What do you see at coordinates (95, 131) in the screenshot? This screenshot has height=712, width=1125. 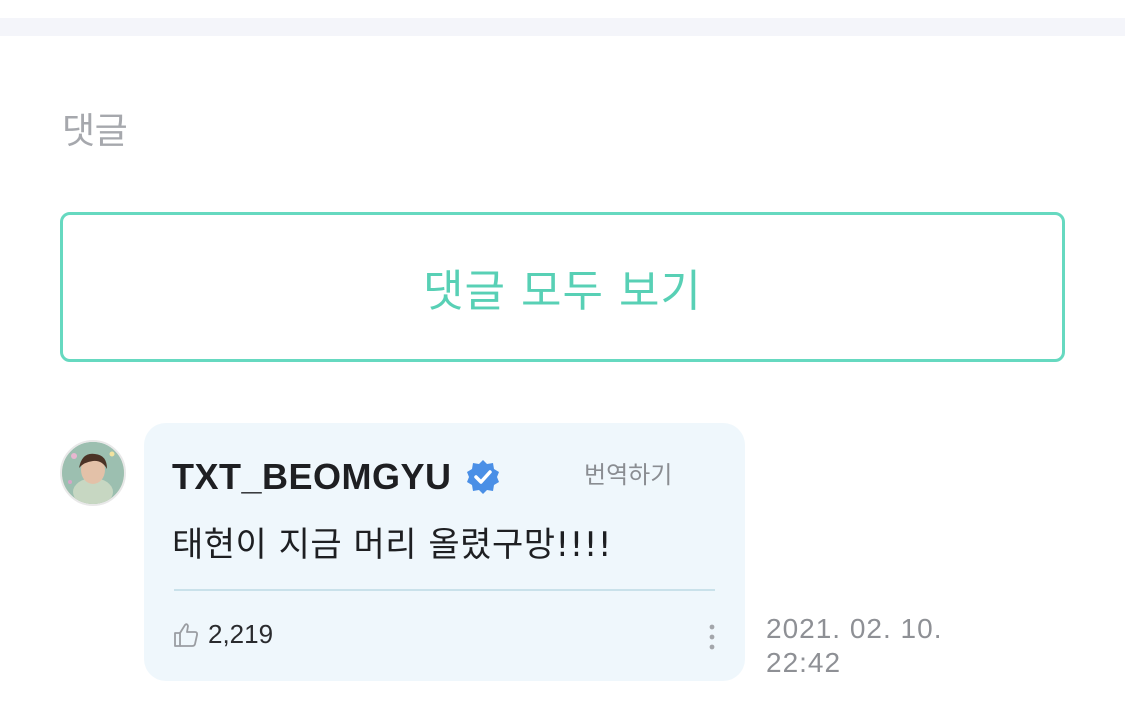 I see `comments-section-title: 댓글` at bounding box center [95, 131].